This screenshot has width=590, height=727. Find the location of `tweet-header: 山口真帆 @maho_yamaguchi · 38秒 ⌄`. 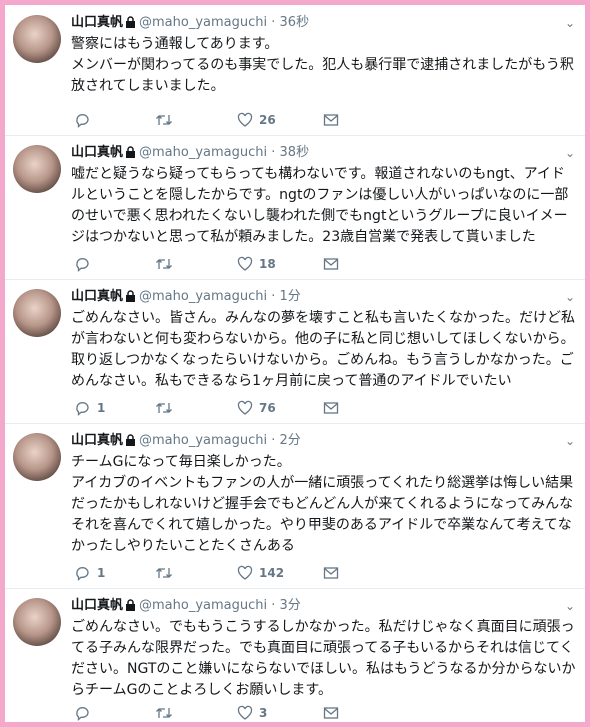

tweet-header: 山口真帆 @maho_yamaguchi · 38秒 ⌄ is located at coordinates (323, 153).